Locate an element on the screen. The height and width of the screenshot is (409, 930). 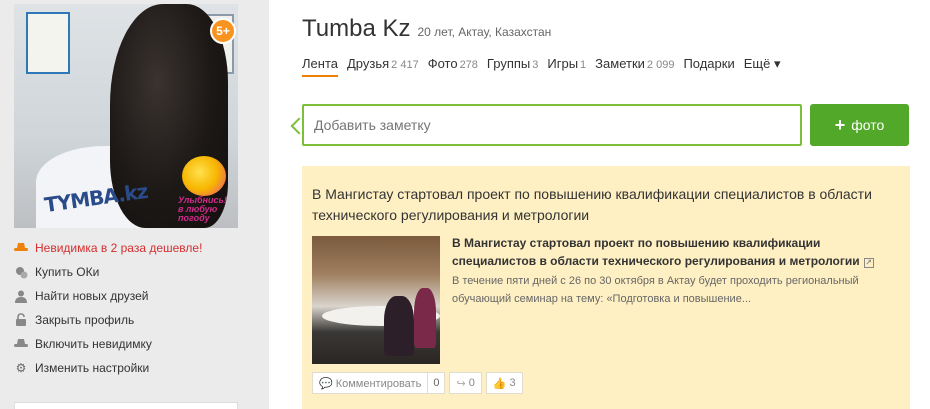
sidebar-item-close-profile: Закрыть профиль is located at coordinates (129, 320).